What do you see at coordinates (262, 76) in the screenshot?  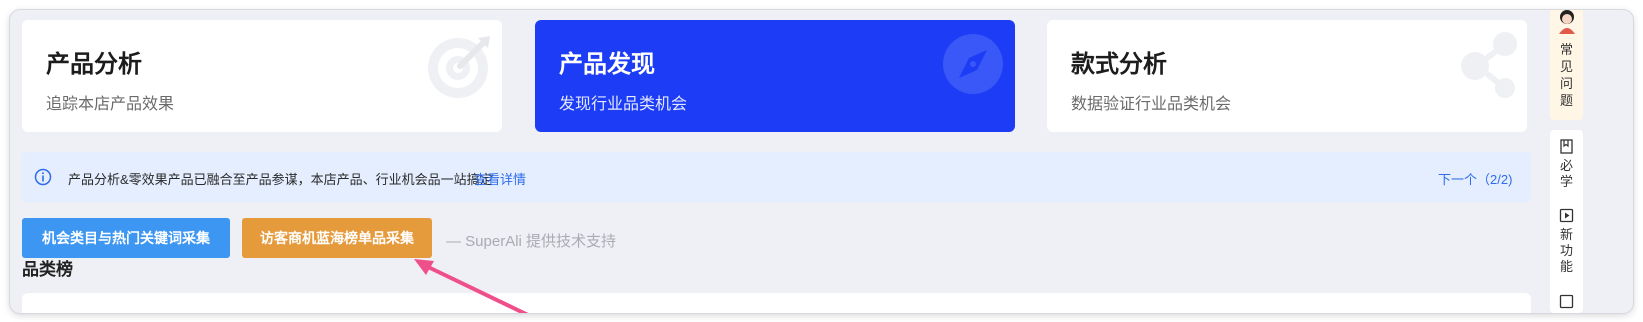 I see `card-product-analysis: 产品分析 追踪本店产品效果` at bounding box center [262, 76].